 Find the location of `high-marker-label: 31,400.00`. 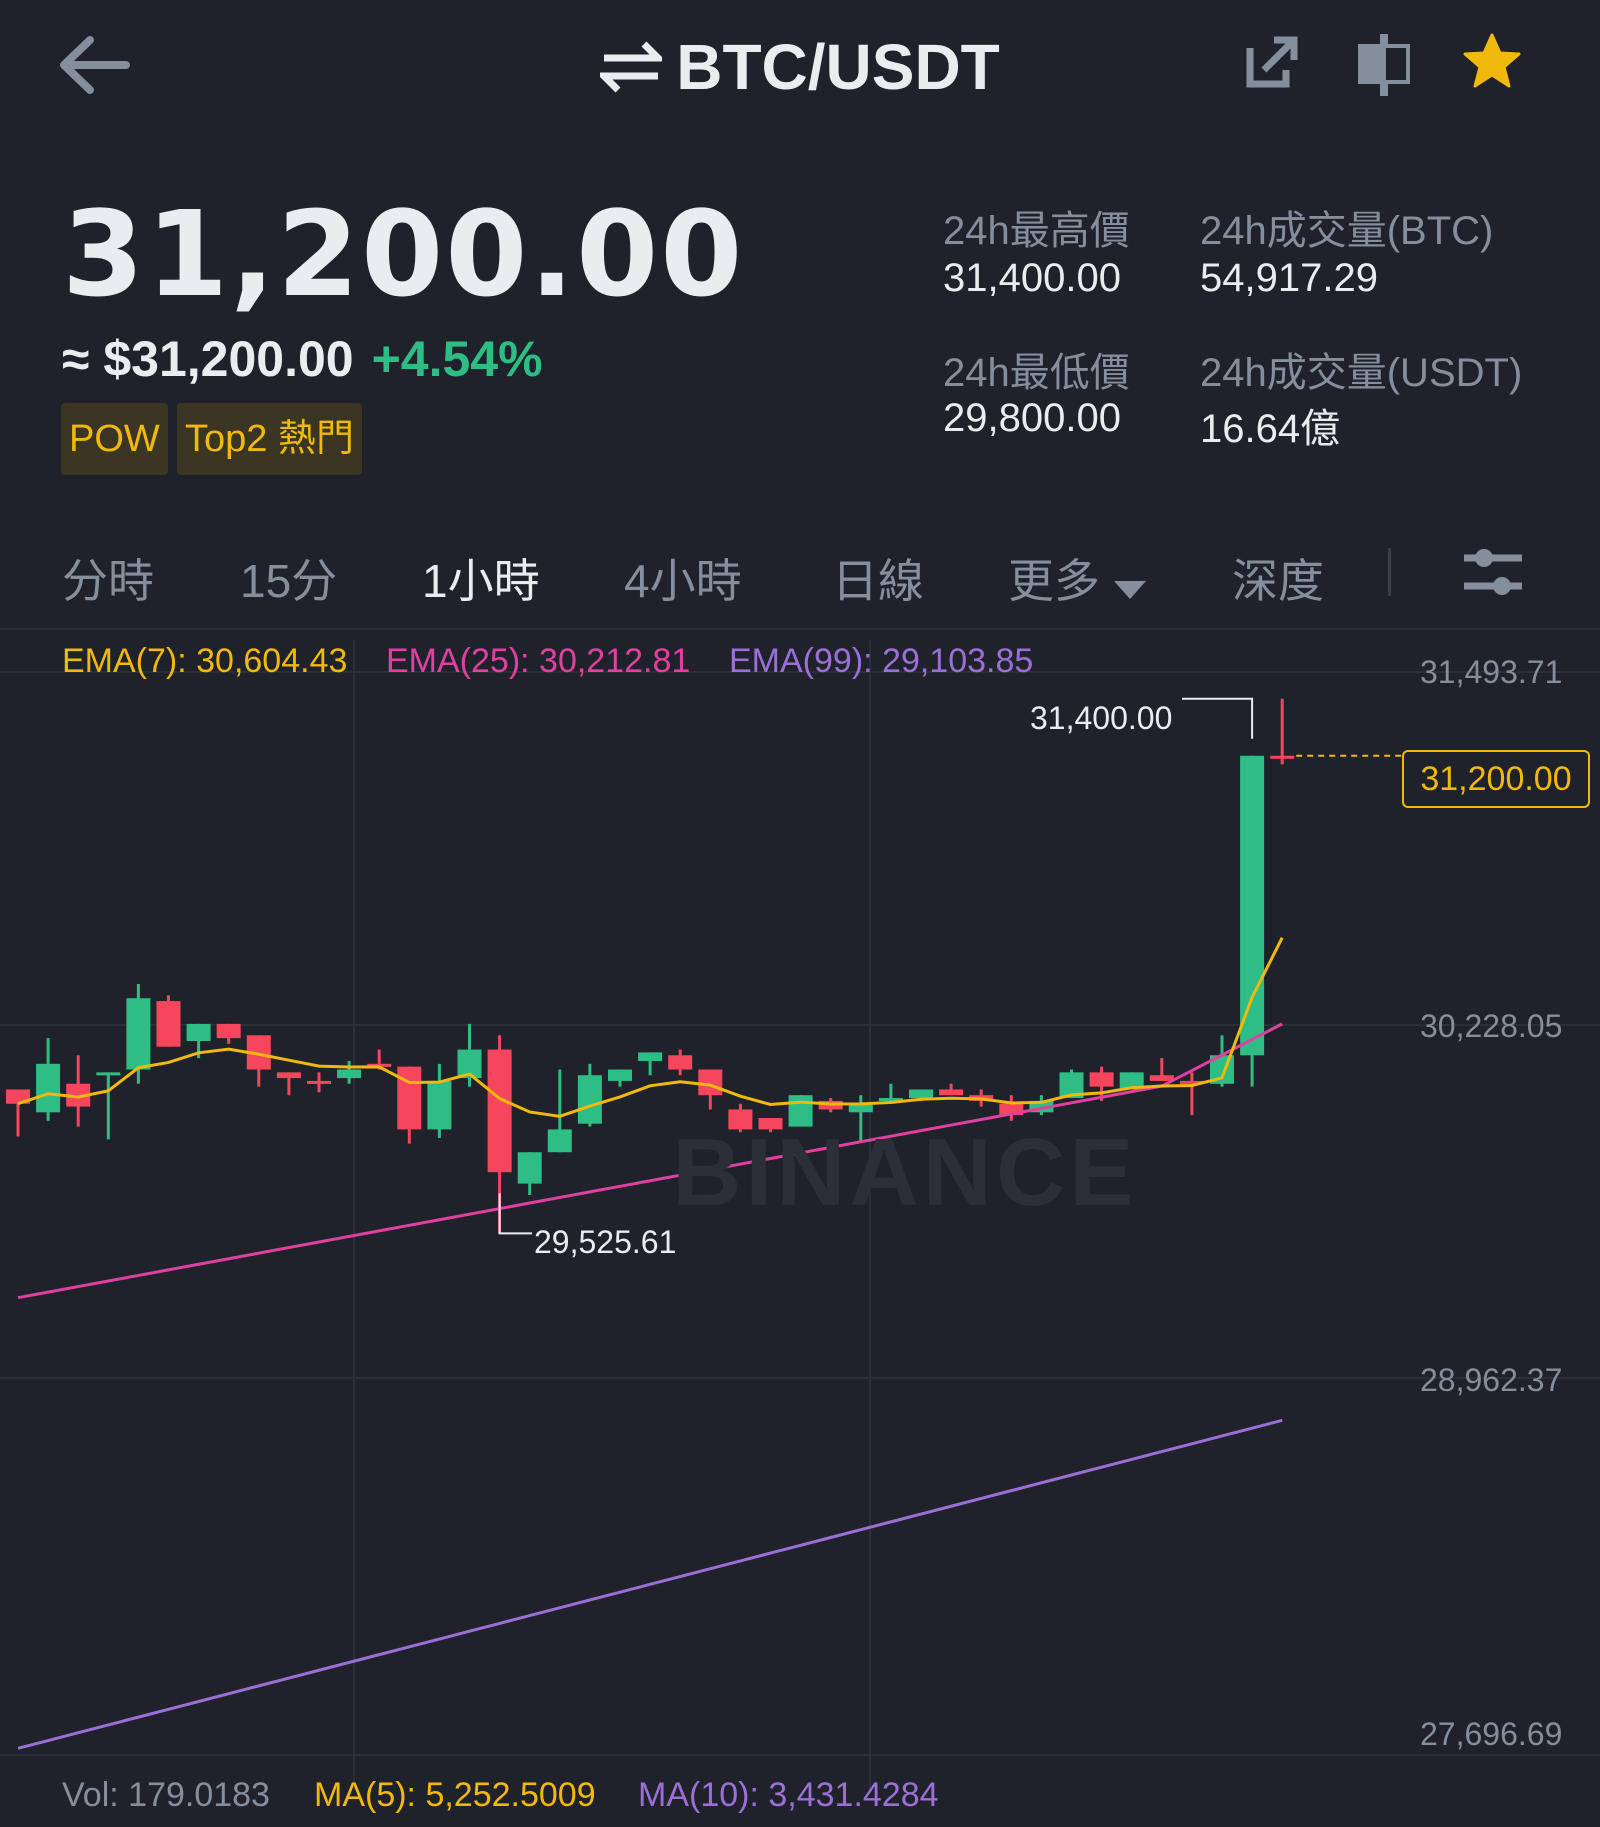

high-marker-label: 31,400.00 is located at coordinates (1101, 718).